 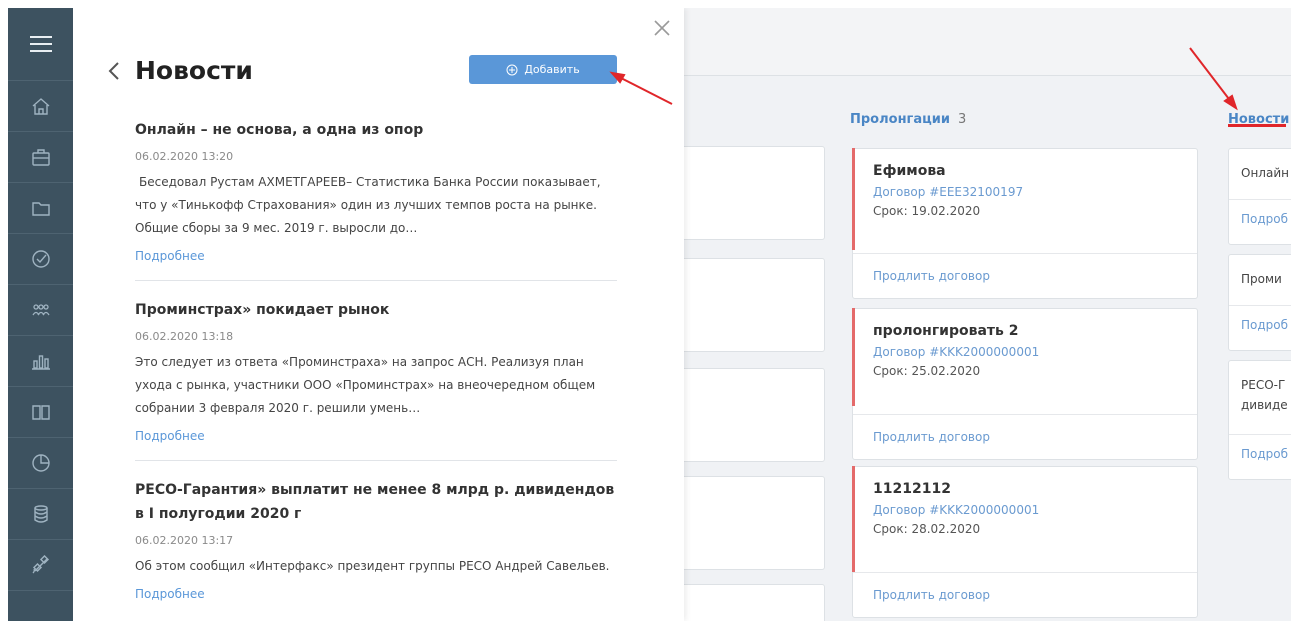 I want to click on home-icon, so click(x=40, y=106).